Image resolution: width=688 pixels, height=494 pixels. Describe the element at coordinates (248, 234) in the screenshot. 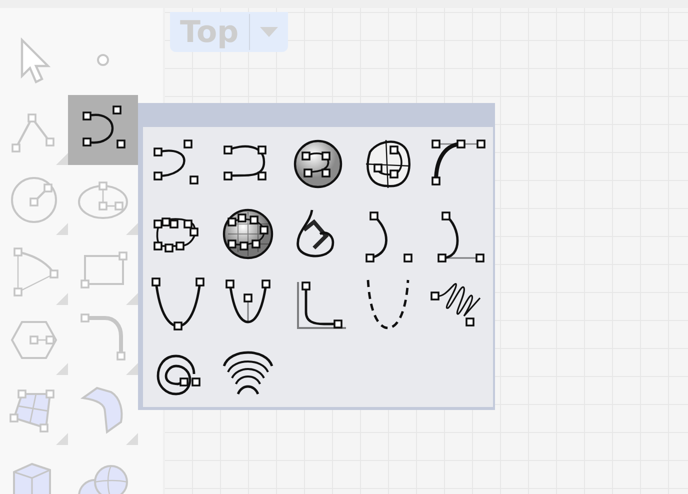

I see `grid-sphere-icon` at that location.